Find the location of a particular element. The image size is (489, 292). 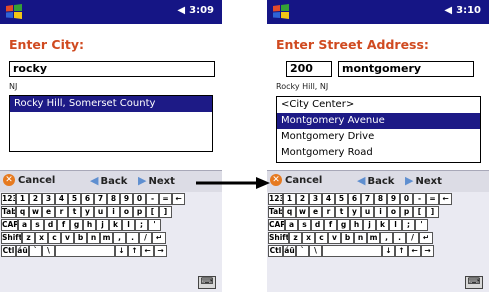

list-item: <City Center> is located at coordinates (378, 105).